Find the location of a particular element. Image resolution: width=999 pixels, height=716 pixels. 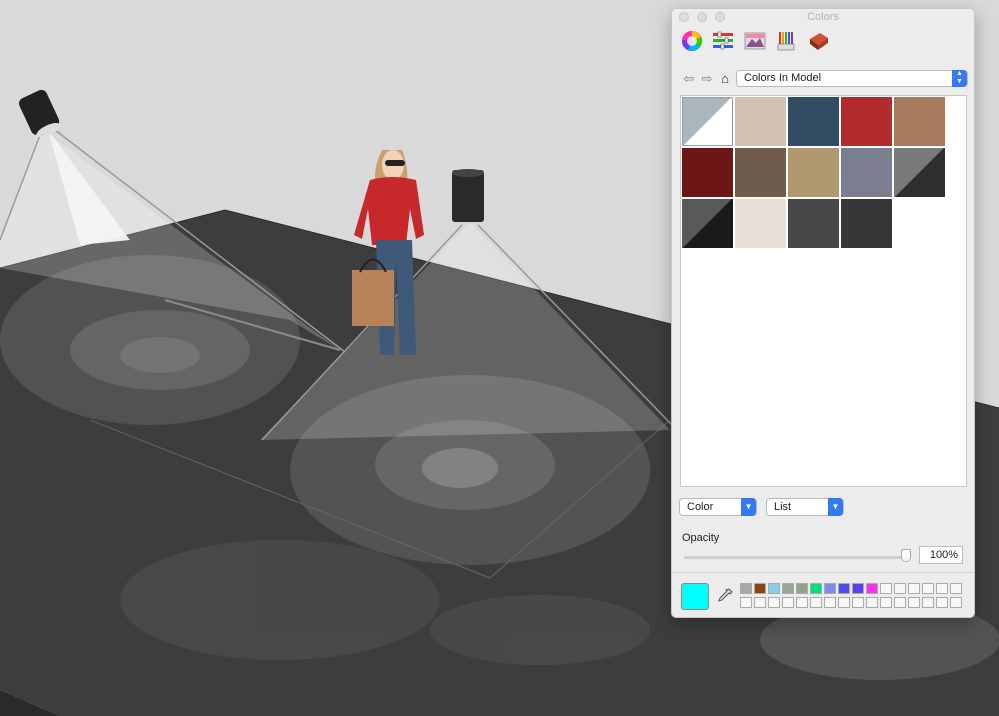

swatch-marble-tile-texture is located at coordinates (760, 223).